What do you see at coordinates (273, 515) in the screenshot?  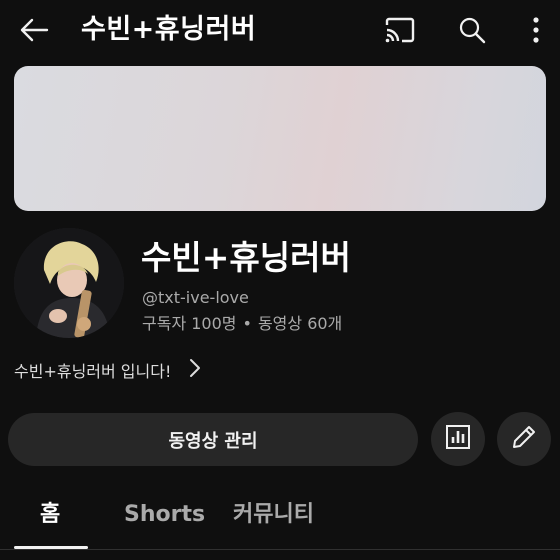 I see `tab-community: 커뮤니티` at bounding box center [273, 515].